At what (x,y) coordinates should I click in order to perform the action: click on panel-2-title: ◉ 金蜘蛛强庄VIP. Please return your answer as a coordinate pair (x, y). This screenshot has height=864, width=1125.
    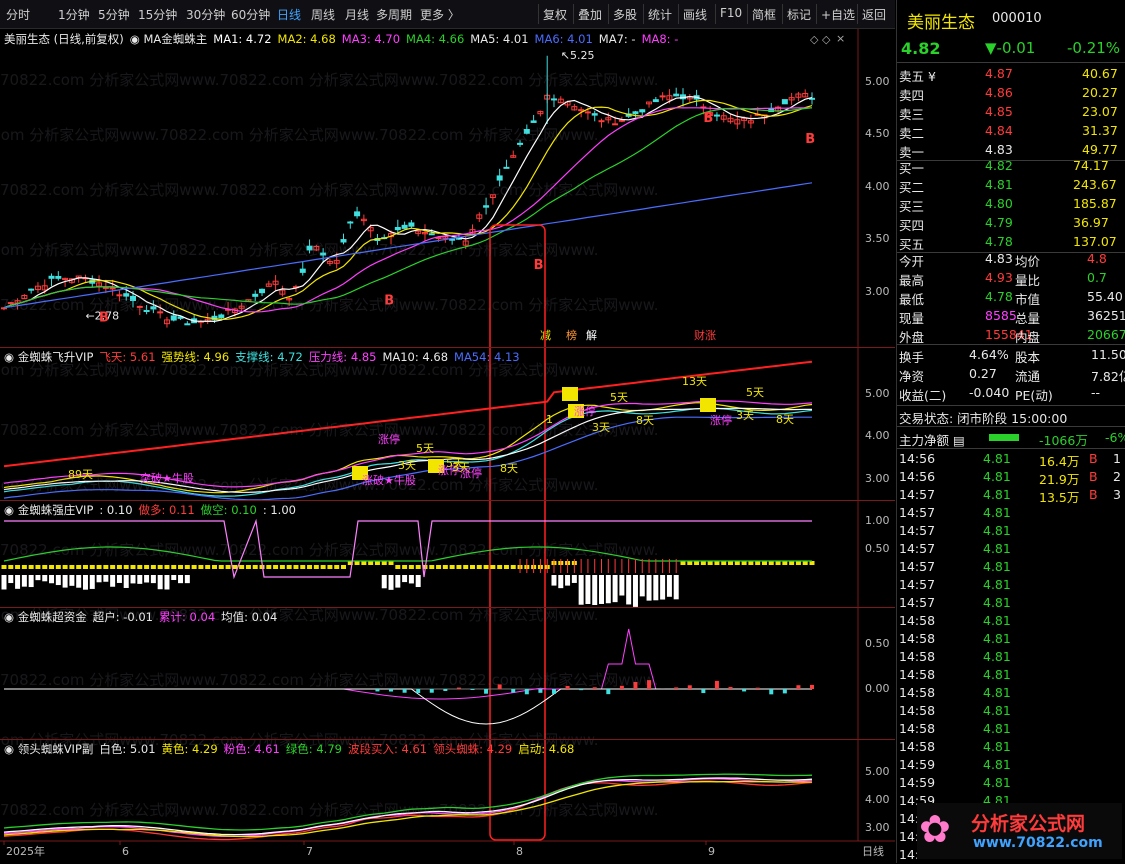
    Looking at the image, I should click on (48, 510).